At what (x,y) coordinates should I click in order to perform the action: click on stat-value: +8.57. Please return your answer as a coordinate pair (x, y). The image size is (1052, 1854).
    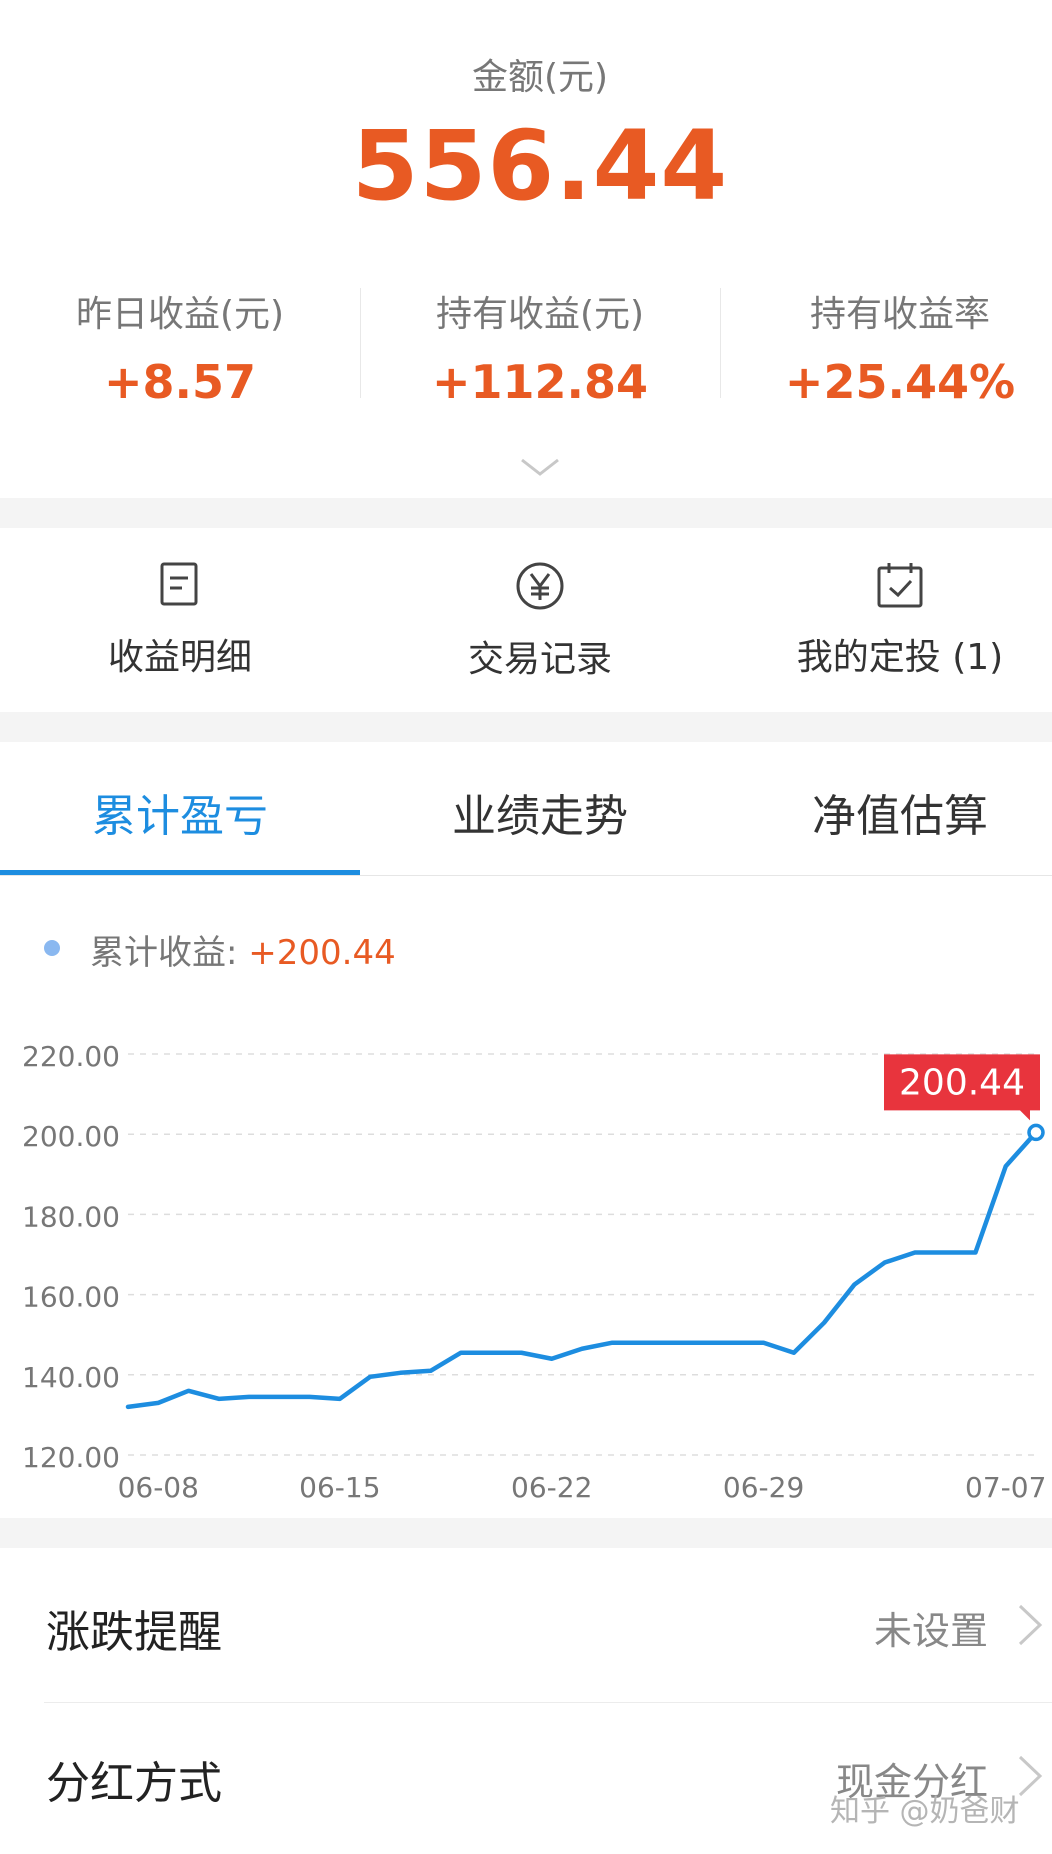
    Looking at the image, I should click on (180, 382).